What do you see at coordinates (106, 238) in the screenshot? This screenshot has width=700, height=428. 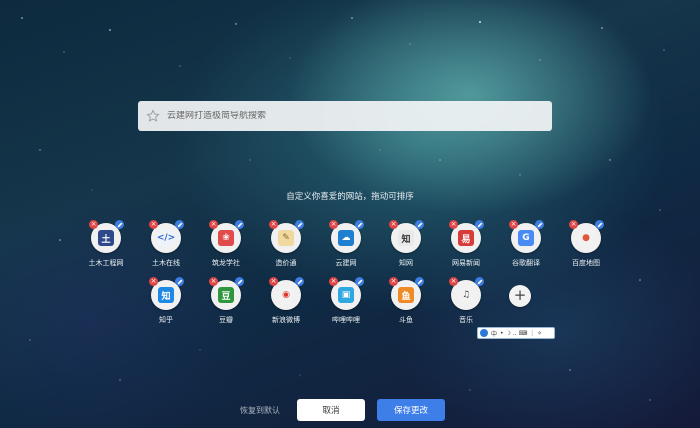 I see `site-logo-icon: 土` at bounding box center [106, 238].